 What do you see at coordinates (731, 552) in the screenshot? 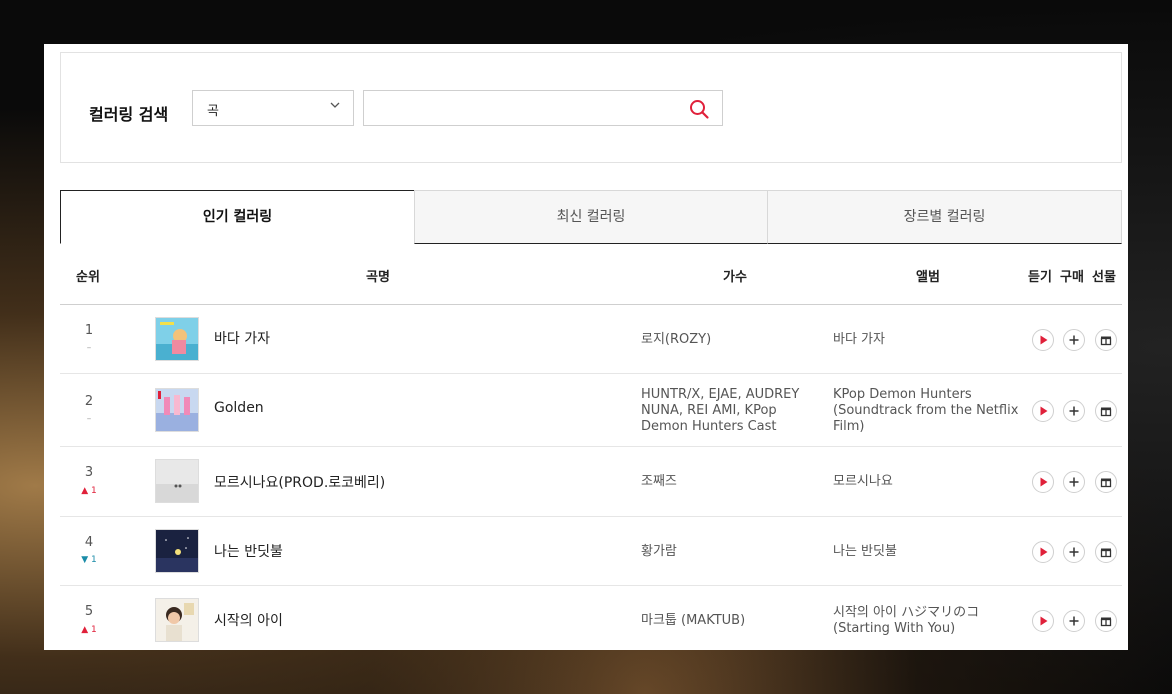
I see `artist-name: 황가람` at bounding box center [731, 552].